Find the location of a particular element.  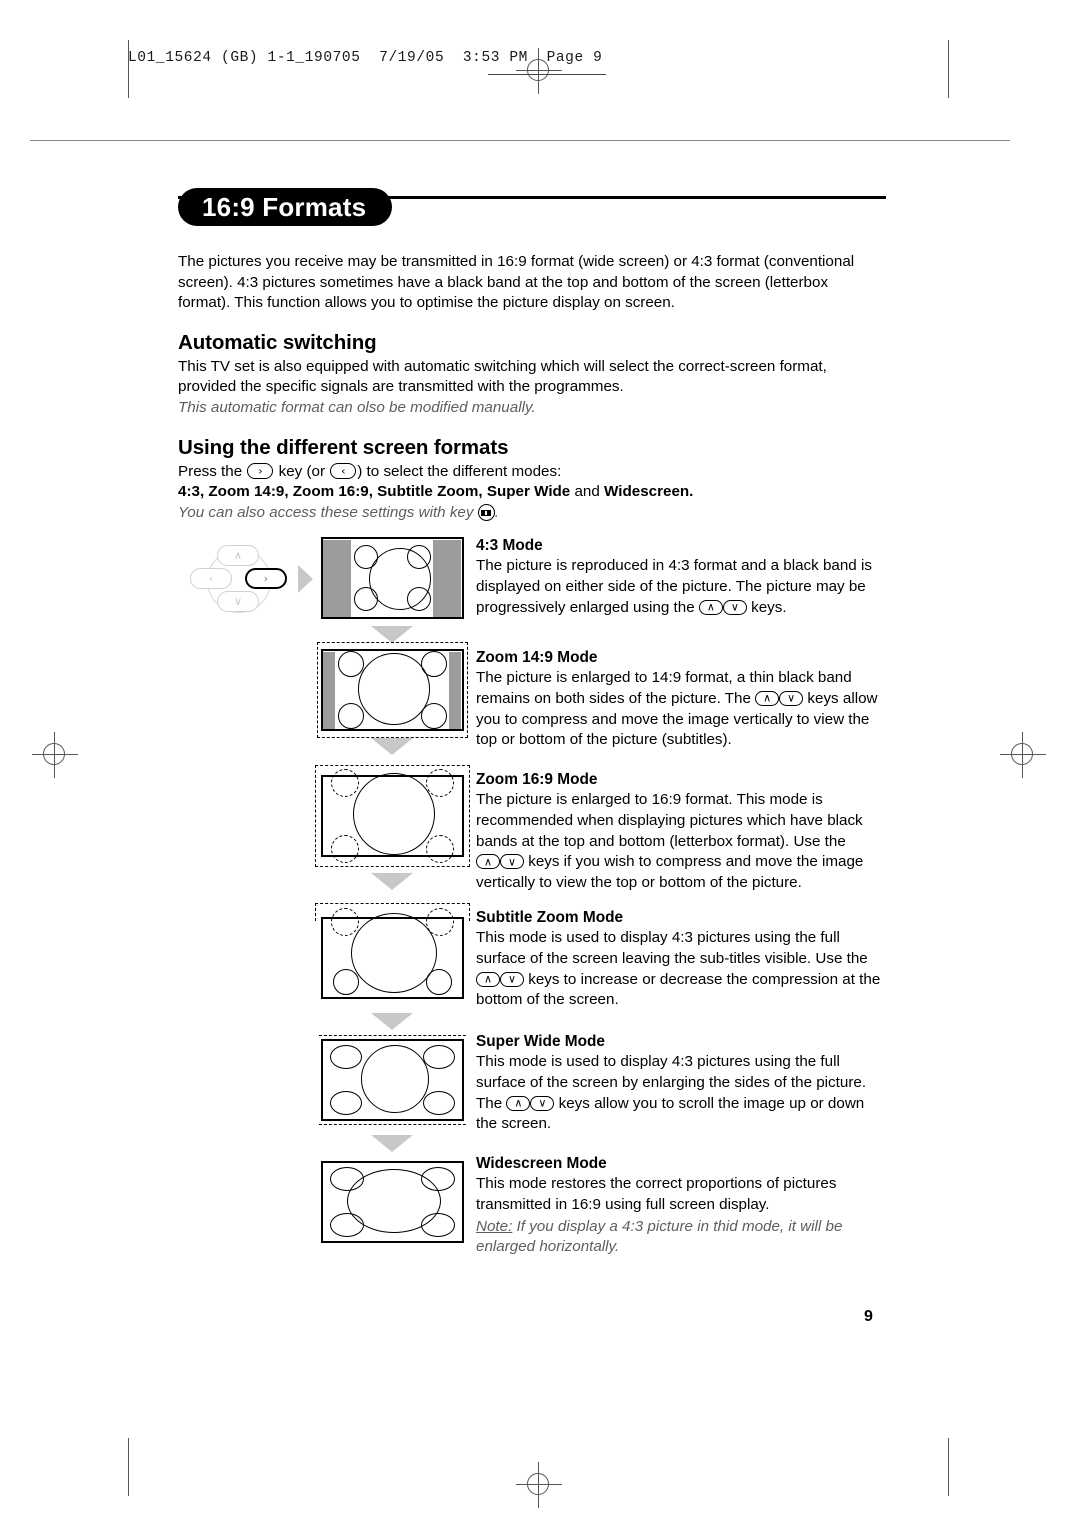

nav-down-button: ∨ is located at coordinates (238, 602).